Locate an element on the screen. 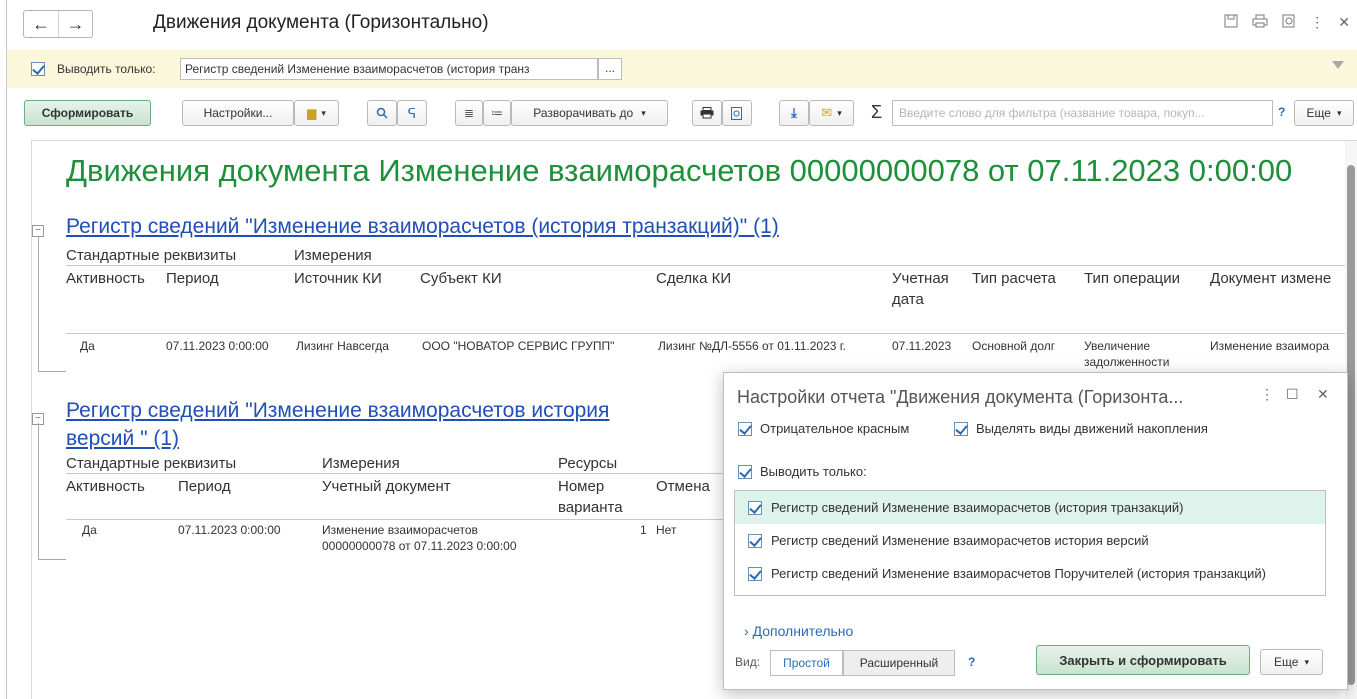 Image resolution: width=1357 pixels, height=699 pixels. generate-button: Сформировать is located at coordinates (87, 113).